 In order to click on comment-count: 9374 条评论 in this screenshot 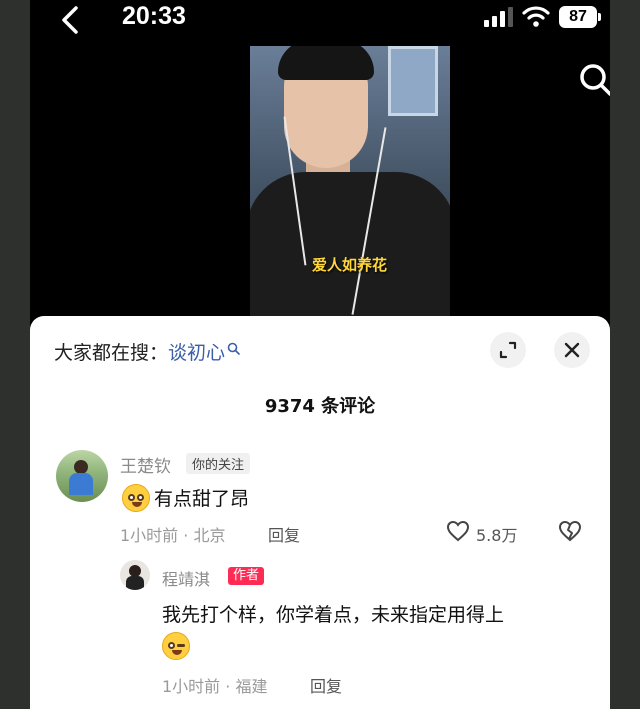, I will do `click(320, 406)`.